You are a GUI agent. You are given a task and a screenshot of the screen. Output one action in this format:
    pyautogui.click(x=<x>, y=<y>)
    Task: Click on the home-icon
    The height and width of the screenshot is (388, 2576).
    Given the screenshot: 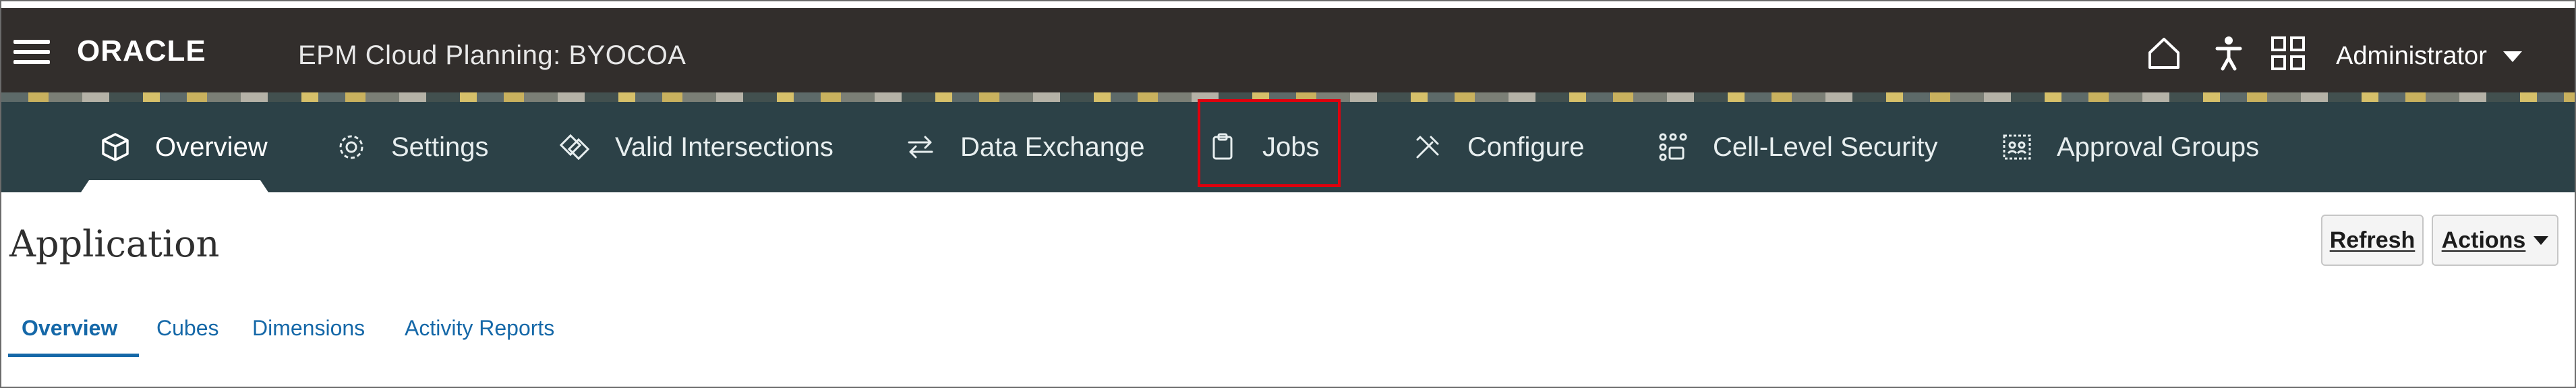 What is the action you would take?
    pyautogui.click(x=2164, y=53)
    